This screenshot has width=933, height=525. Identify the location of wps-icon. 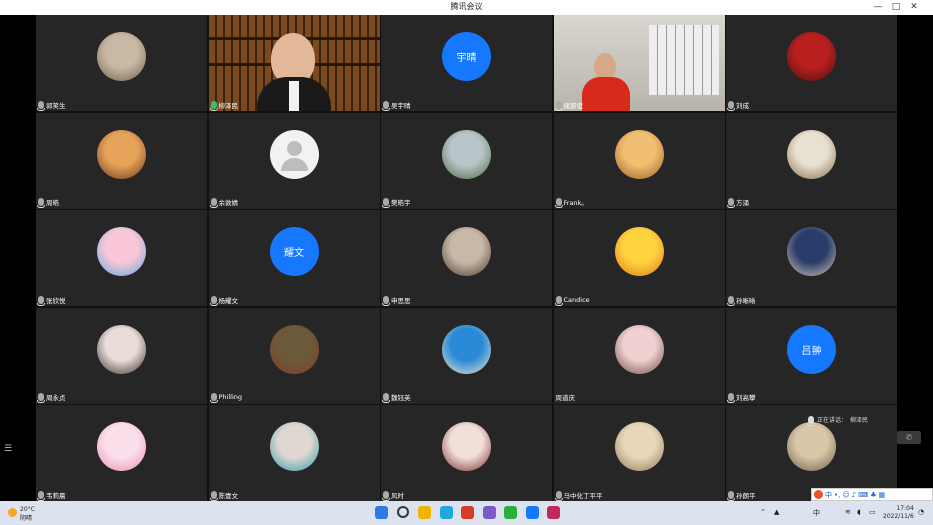
(467, 512).